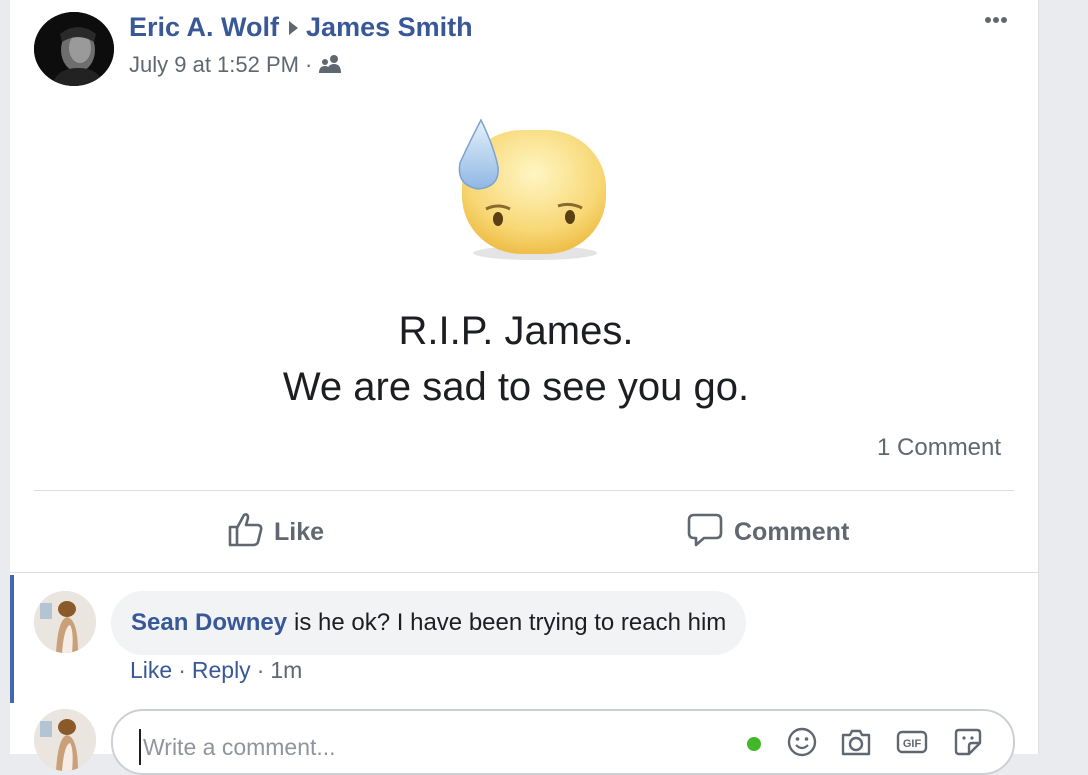 The height and width of the screenshot is (775, 1088). I want to click on author-avatar, so click(74, 49).